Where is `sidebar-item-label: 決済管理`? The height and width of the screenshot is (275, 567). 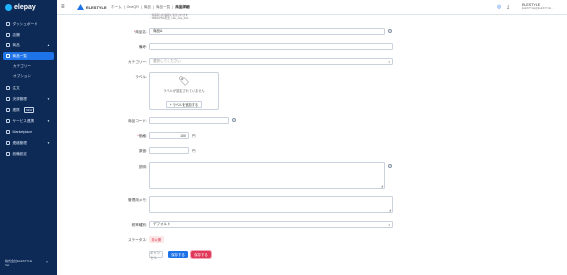 sidebar-item-label: 決済管理 is located at coordinates (19, 98).